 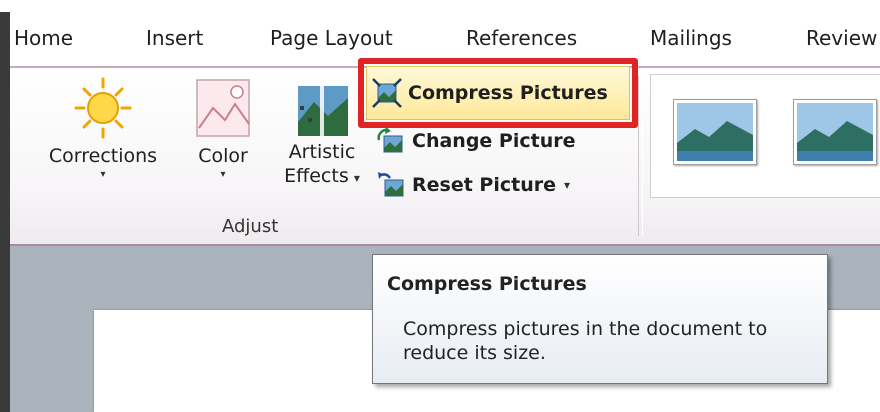 I want to click on change-picture-label: Change Picture, so click(x=494, y=141).